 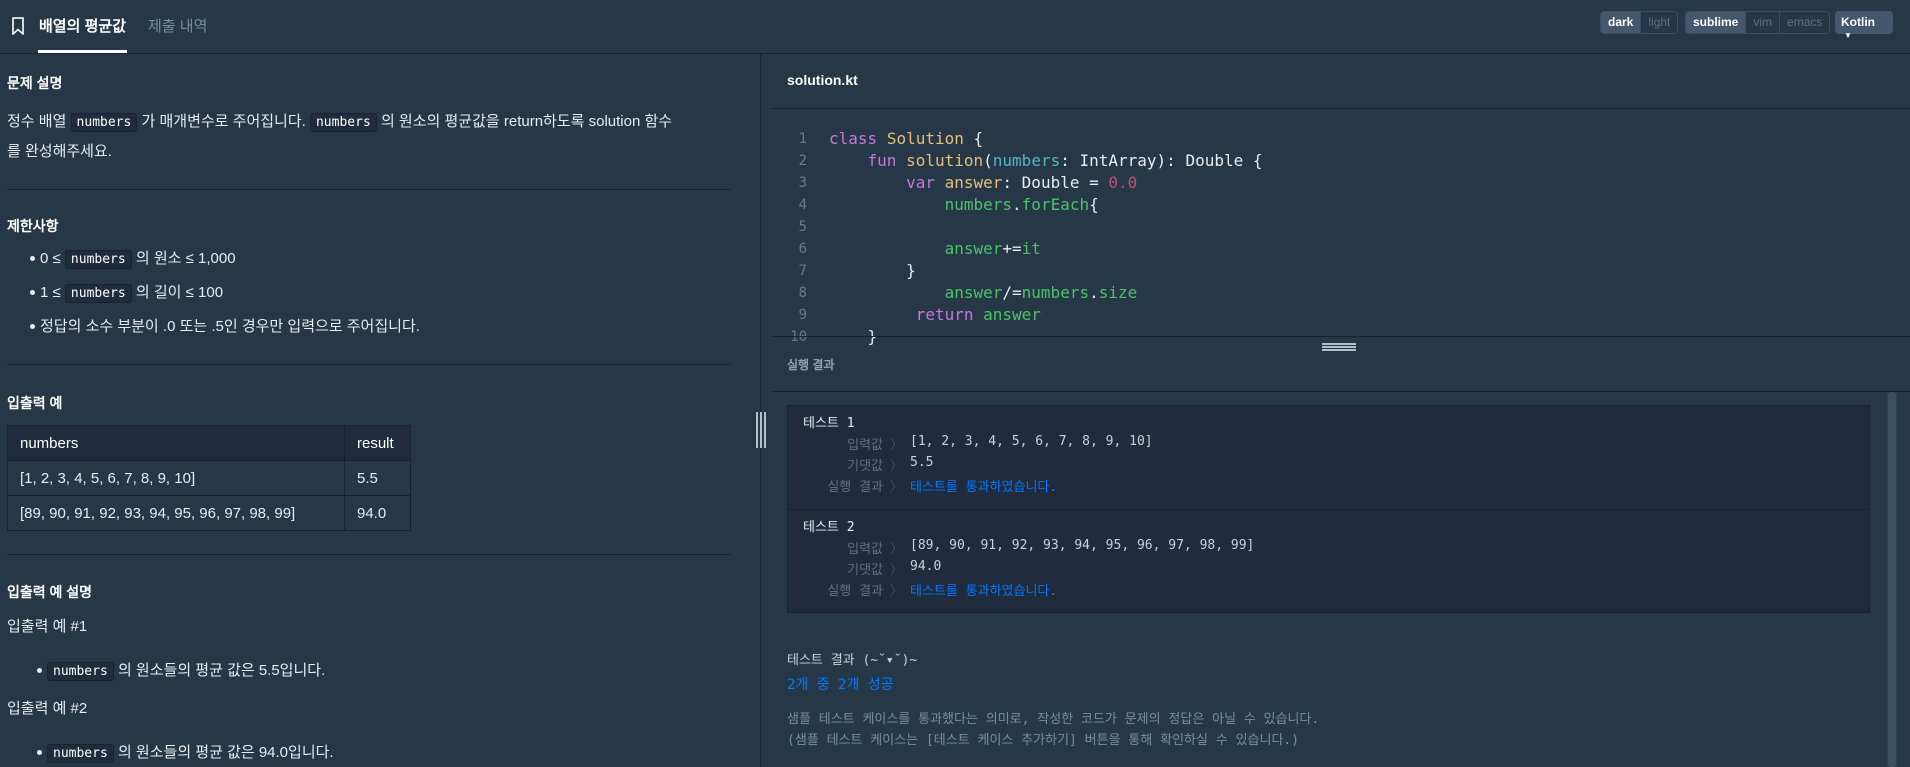 What do you see at coordinates (33, 226) in the screenshot?
I see `constraints-title: 제한사항` at bounding box center [33, 226].